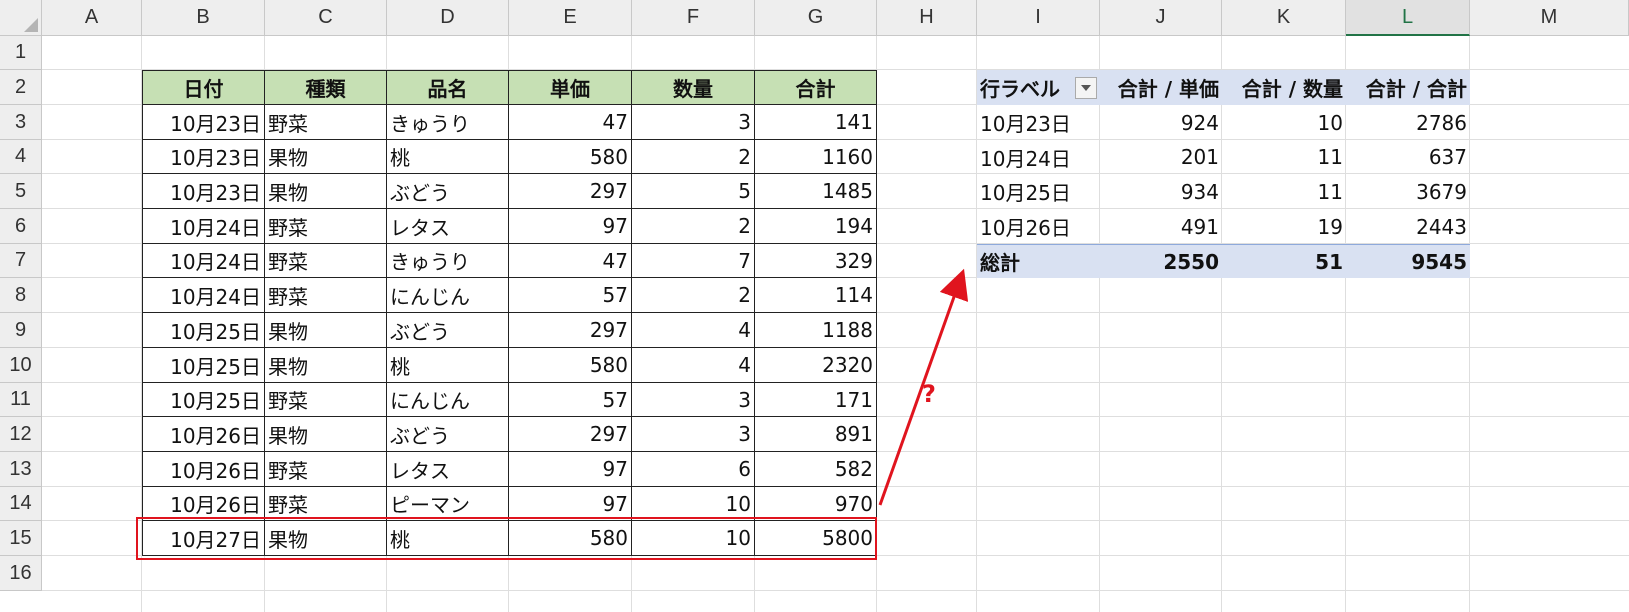  Describe the element at coordinates (203, 18) in the screenshot. I see `column-header-b: B` at that location.